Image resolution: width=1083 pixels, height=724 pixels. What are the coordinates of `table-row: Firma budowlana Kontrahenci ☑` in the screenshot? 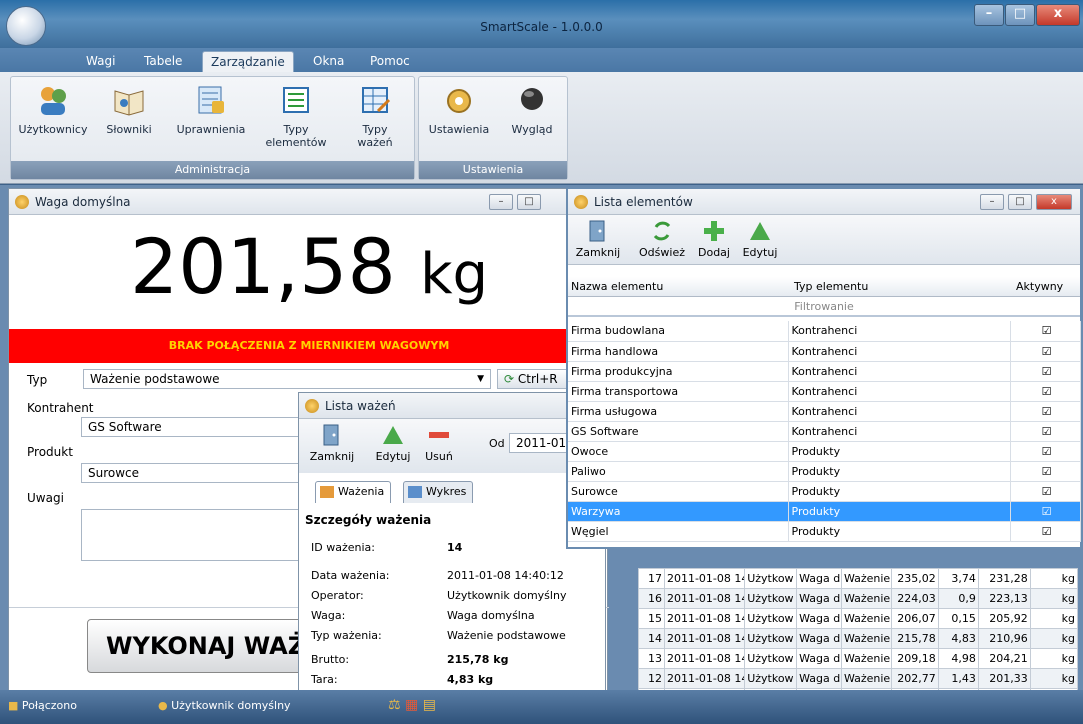 It's located at (824, 331).